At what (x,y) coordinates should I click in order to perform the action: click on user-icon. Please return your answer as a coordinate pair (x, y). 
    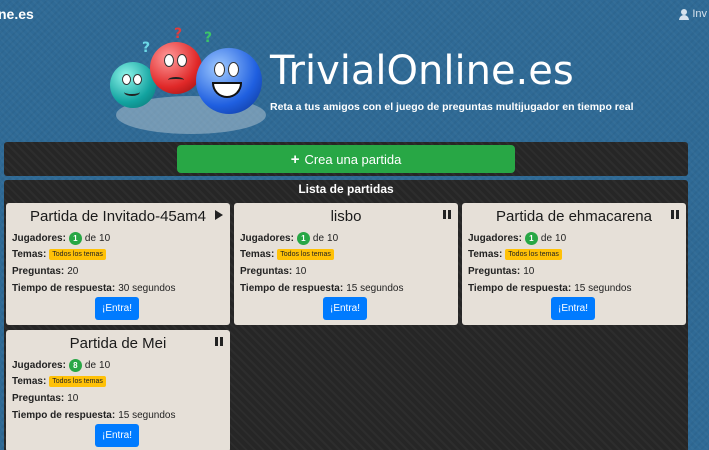
    Looking at the image, I should click on (684, 14).